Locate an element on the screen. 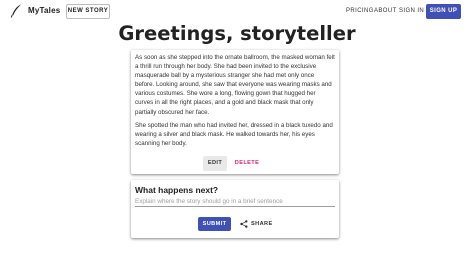  share-icon is located at coordinates (244, 224).